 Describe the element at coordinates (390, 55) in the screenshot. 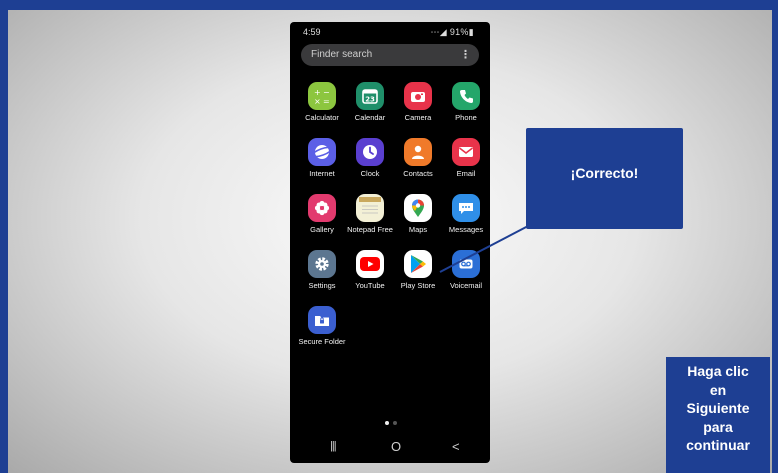

I see `finder-search-bar: Finder search ⋮` at that location.